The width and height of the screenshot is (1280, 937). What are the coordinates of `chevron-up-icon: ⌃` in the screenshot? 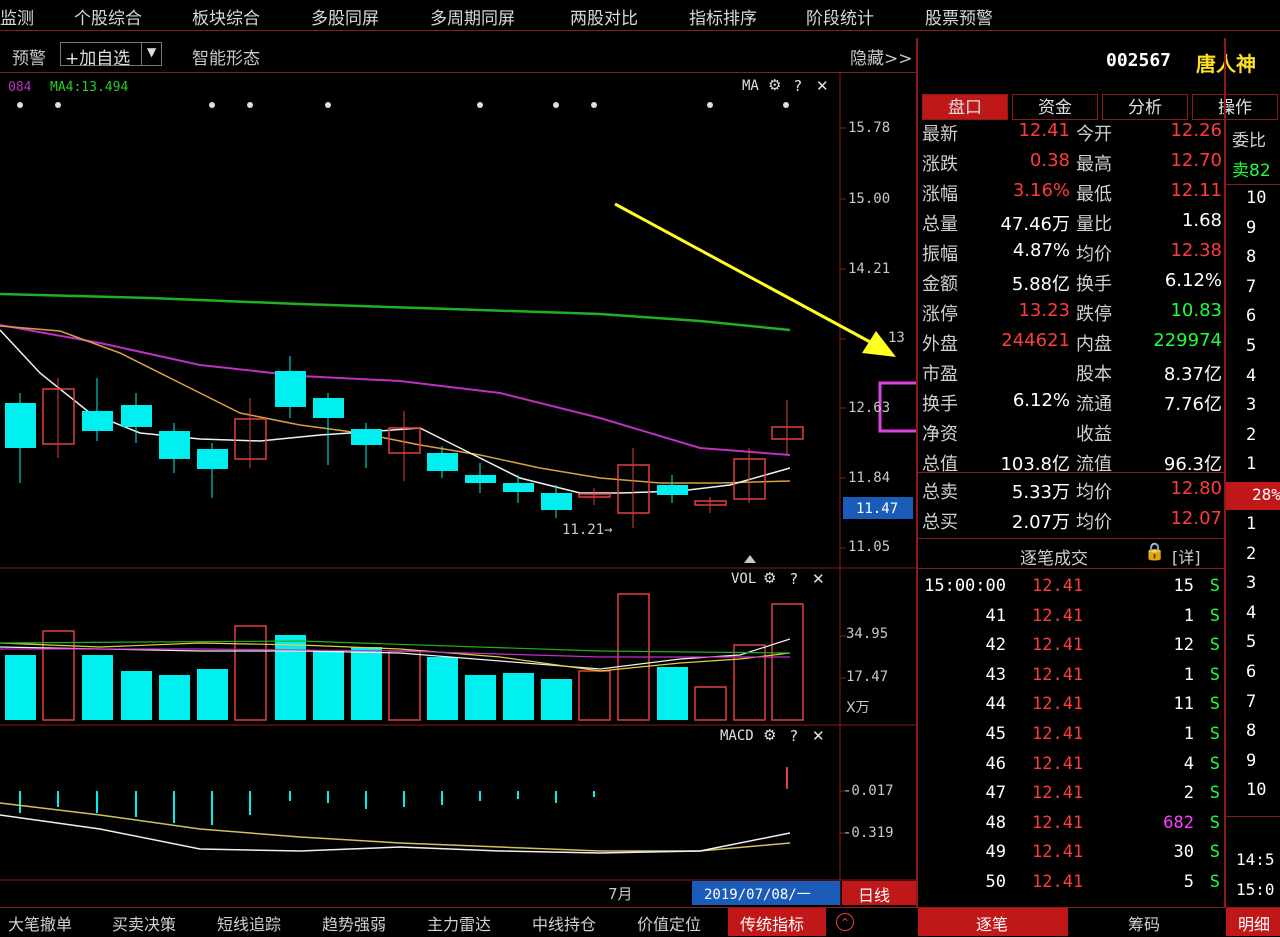 It's located at (845, 922).